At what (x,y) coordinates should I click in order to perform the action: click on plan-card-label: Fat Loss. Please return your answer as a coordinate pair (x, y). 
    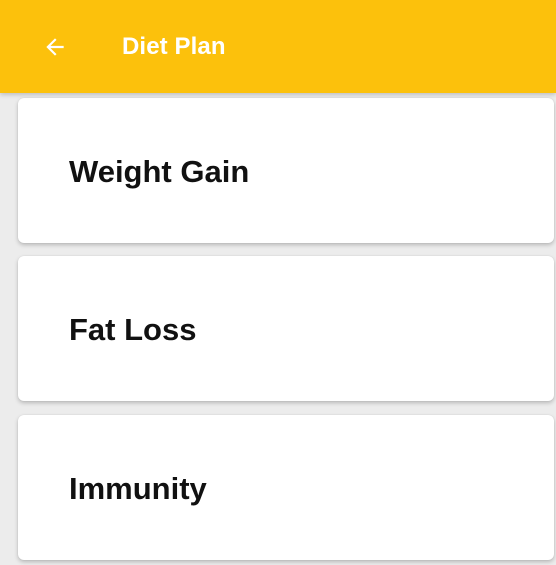
    Looking at the image, I should click on (133, 329).